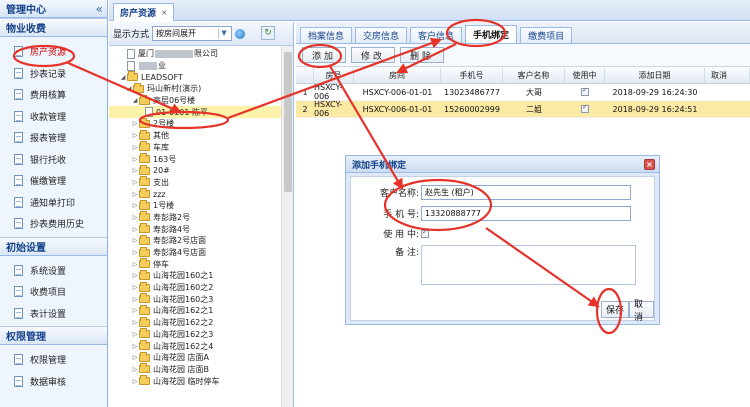 Image resolution: width=750 pixels, height=407 pixels. I want to click on tree-node: ▷ 山海花园160之3, so click(195, 299).